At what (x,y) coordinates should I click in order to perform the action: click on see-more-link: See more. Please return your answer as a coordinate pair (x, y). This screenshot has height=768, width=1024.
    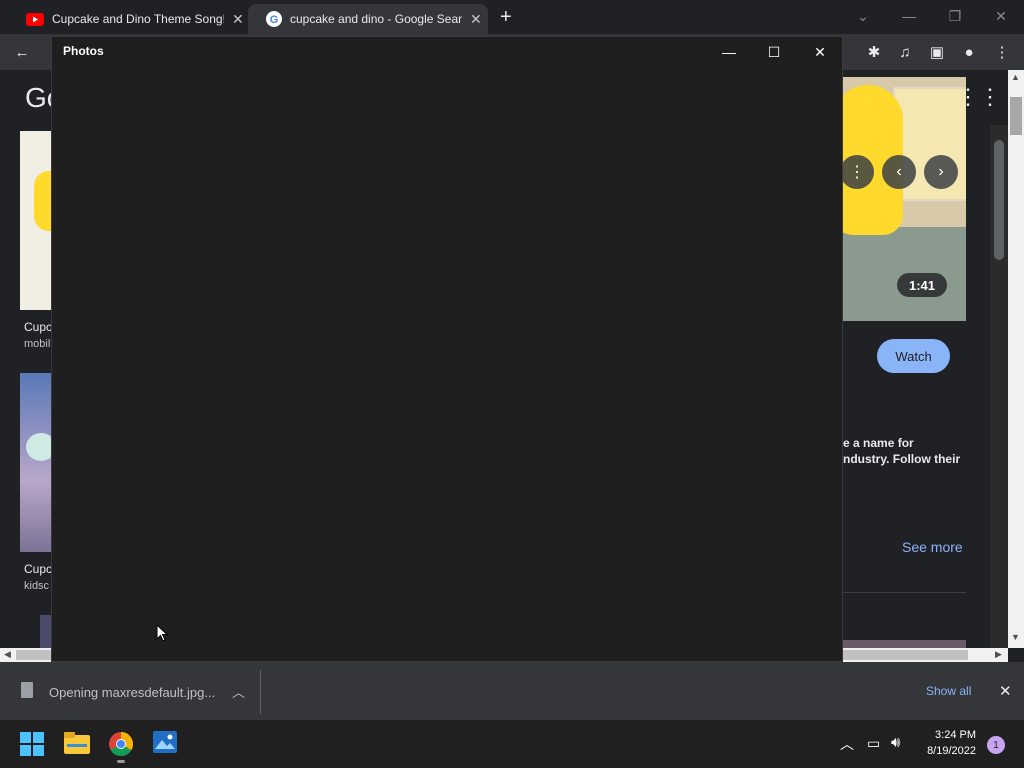
    Looking at the image, I should click on (932, 547).